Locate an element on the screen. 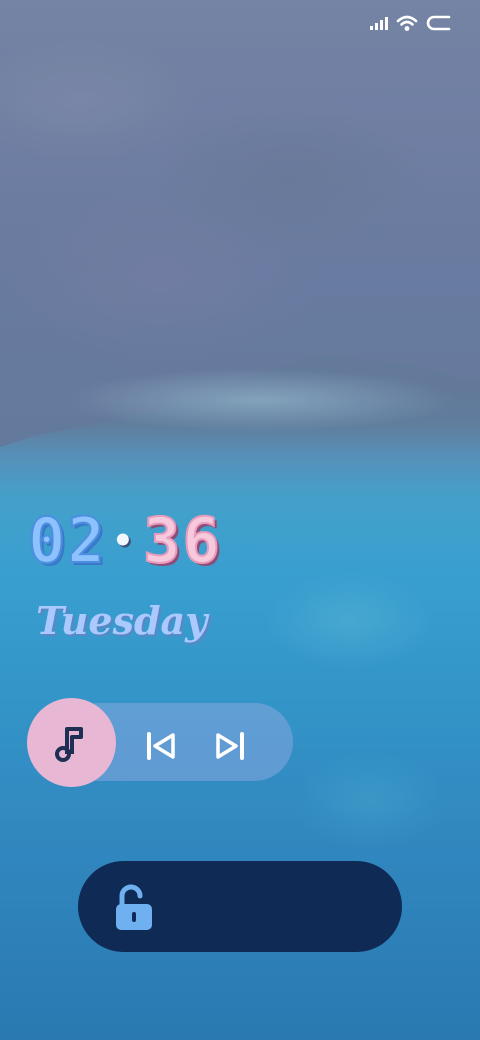  skip-next-icon is located at coordinates (230, 746).